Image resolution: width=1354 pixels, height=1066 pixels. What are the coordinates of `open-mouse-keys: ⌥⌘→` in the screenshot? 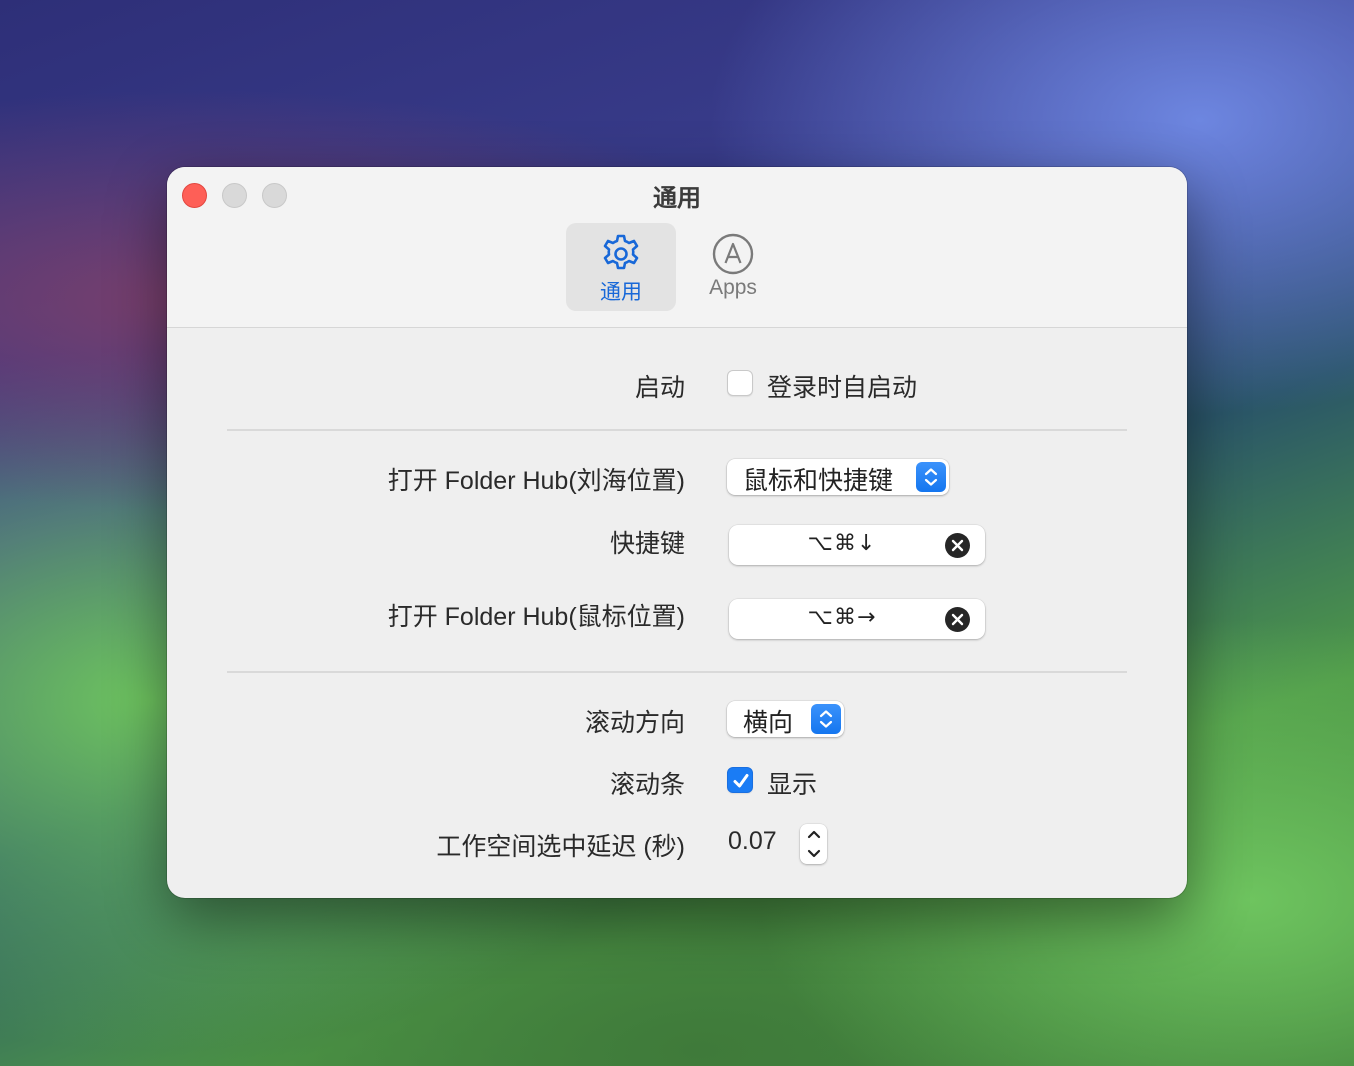 It's located at (842, 617).